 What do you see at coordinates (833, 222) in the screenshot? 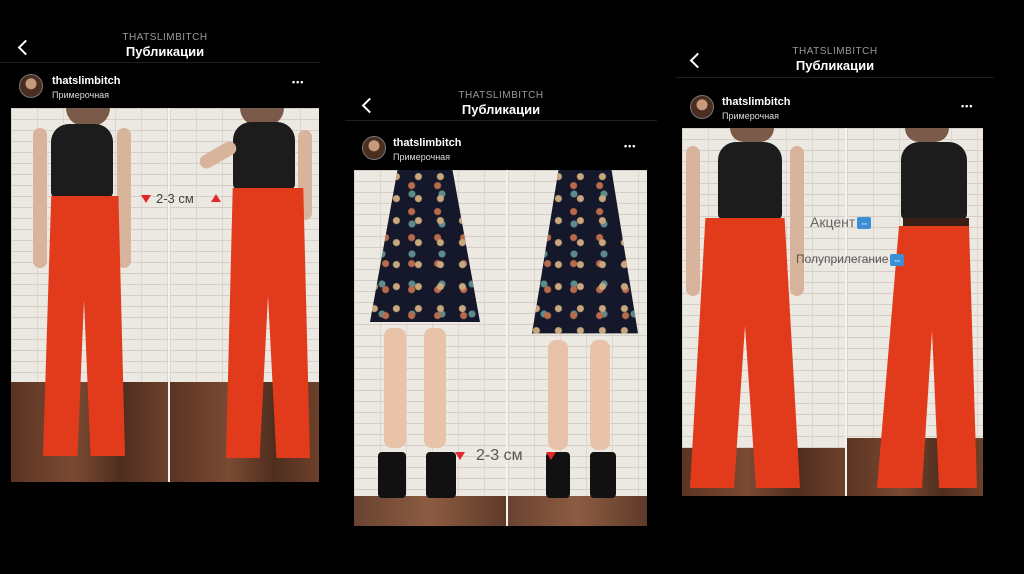
I see `annotation-accent-label: Акцент` at bounding box center [833, 222].